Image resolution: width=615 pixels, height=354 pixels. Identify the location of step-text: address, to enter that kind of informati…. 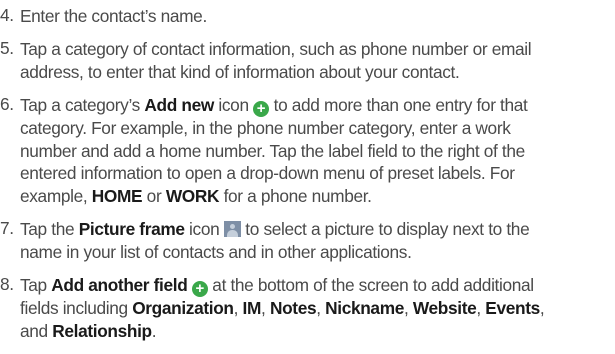
(240, 71).